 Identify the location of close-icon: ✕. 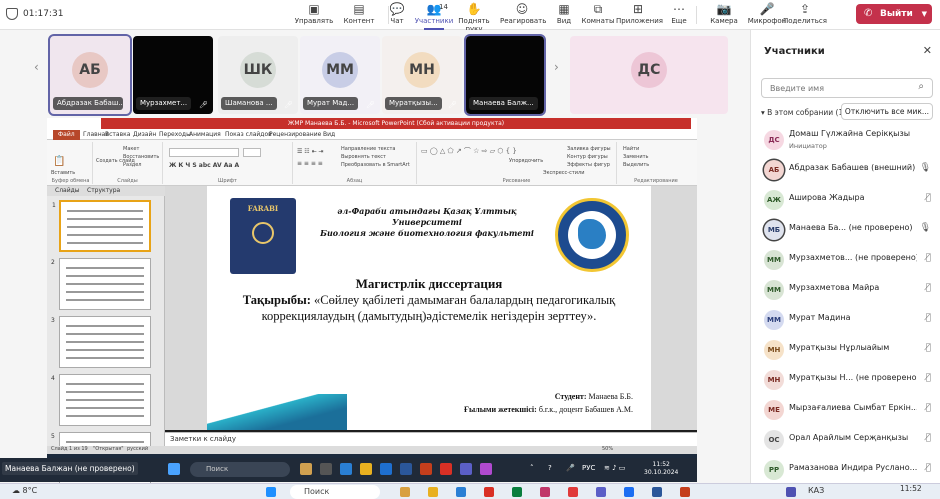
(927, 50).